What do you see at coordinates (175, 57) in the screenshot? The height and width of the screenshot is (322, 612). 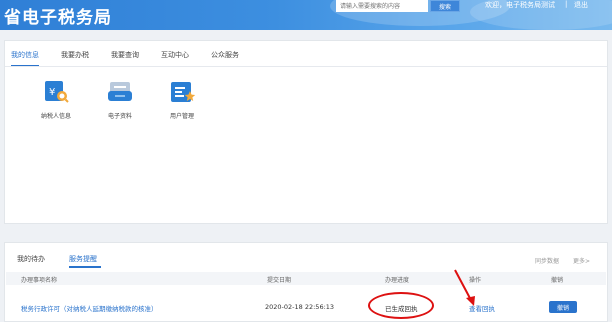 I see `tab-interaction-center: 互动中心` at bounding box center [175, 57].